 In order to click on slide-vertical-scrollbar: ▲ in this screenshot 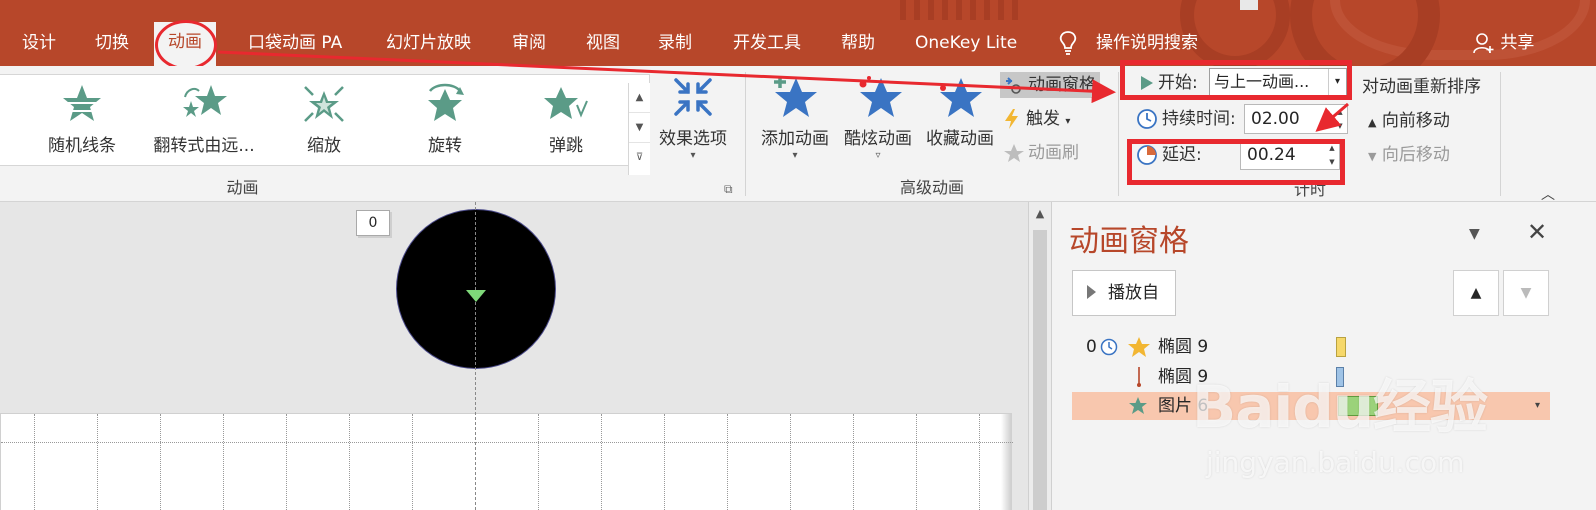, I will do `click(1040, 356)`.